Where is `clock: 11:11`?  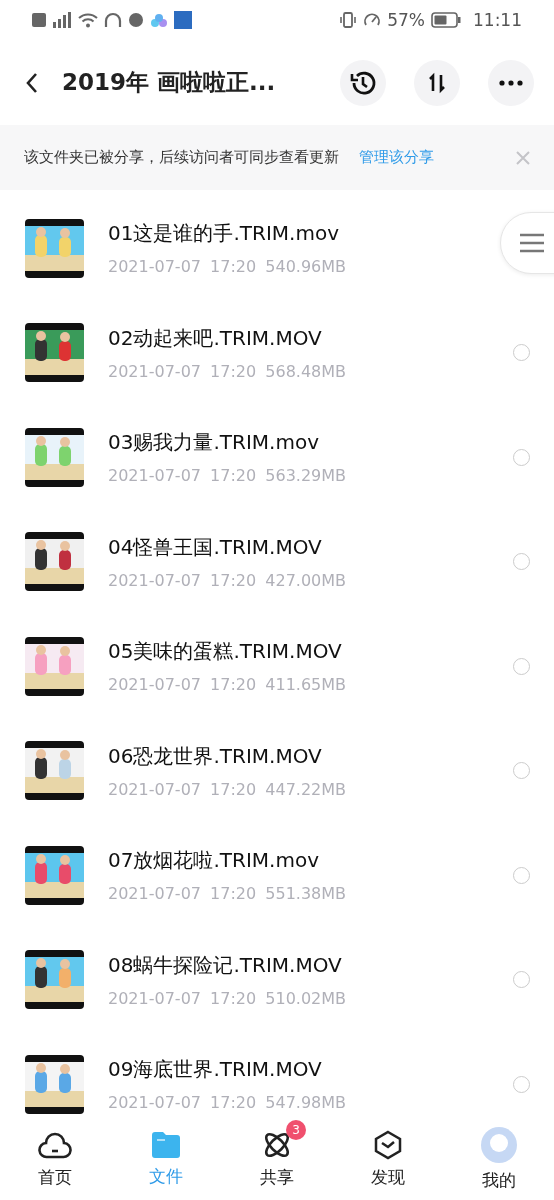 clock: 11:11 is located at coordinates (497, 20).